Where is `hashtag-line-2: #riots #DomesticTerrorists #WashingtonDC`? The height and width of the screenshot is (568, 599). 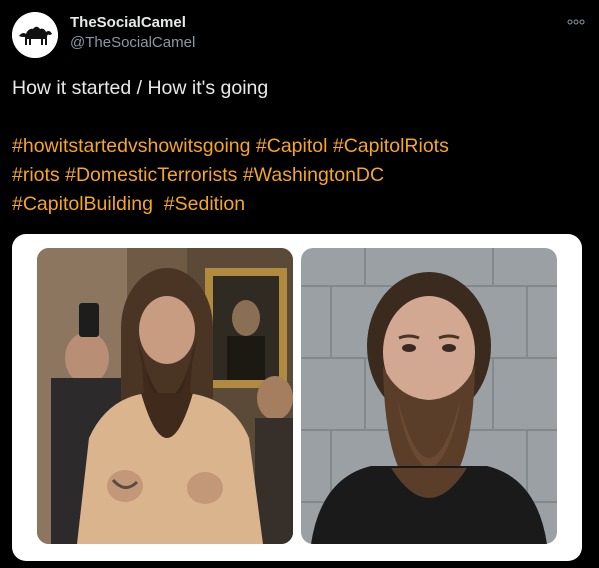 hashtag-line-2: #riots #DomesticTerrorists #WashingtonDC is located at coordinates (297, 175).